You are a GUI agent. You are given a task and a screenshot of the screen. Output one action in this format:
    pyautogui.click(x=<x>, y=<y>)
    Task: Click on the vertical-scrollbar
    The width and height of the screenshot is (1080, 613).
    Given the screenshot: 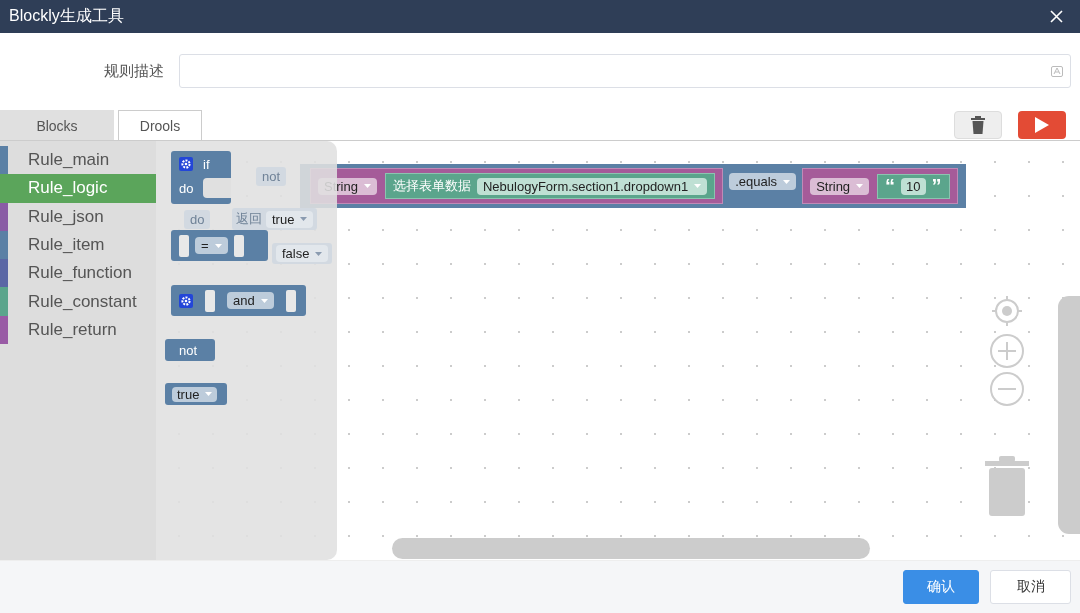 What is the action you would take?
    pyautogui.click(x=1069, y=415)
    